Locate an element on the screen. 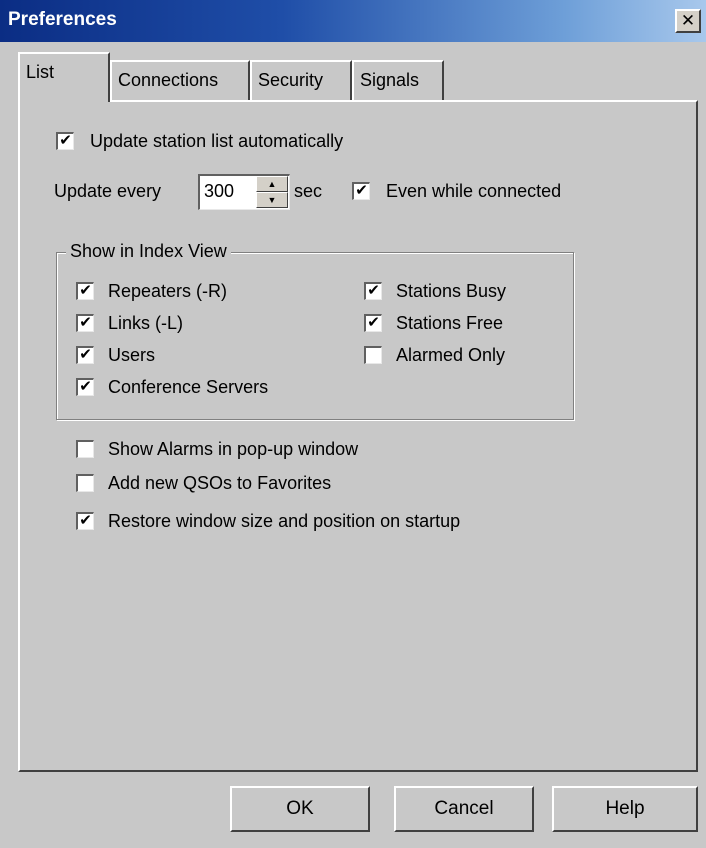 The image size is (706, 848). tab-security: Security is located at coordinates (301, 80).